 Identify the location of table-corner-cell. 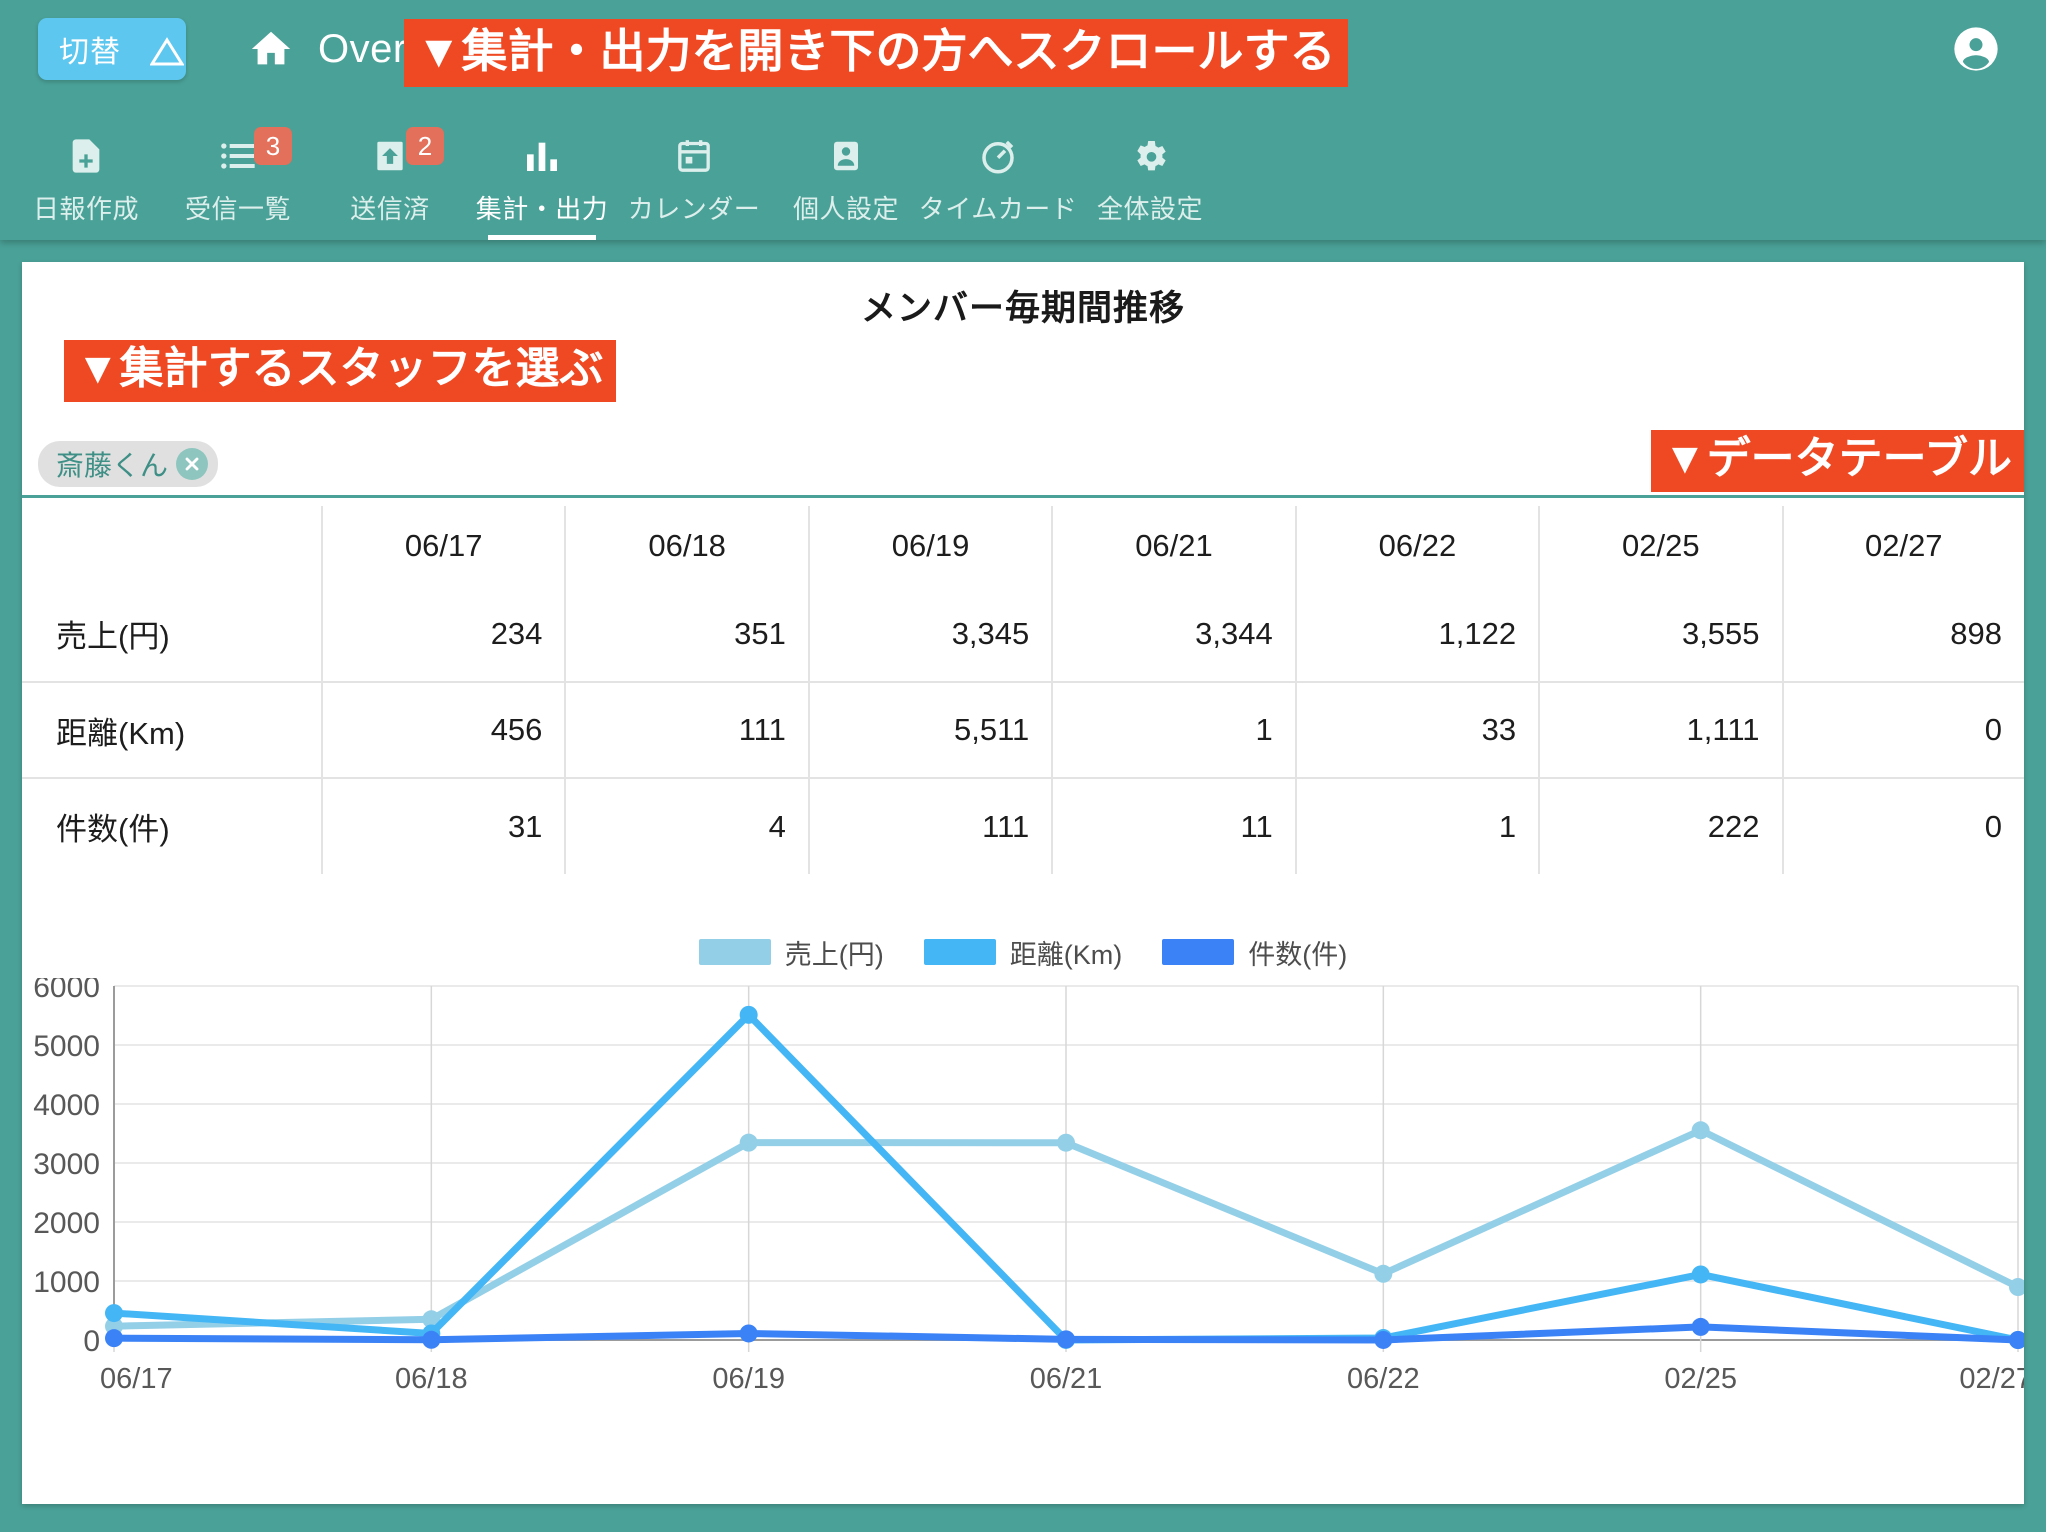
(172, 546).